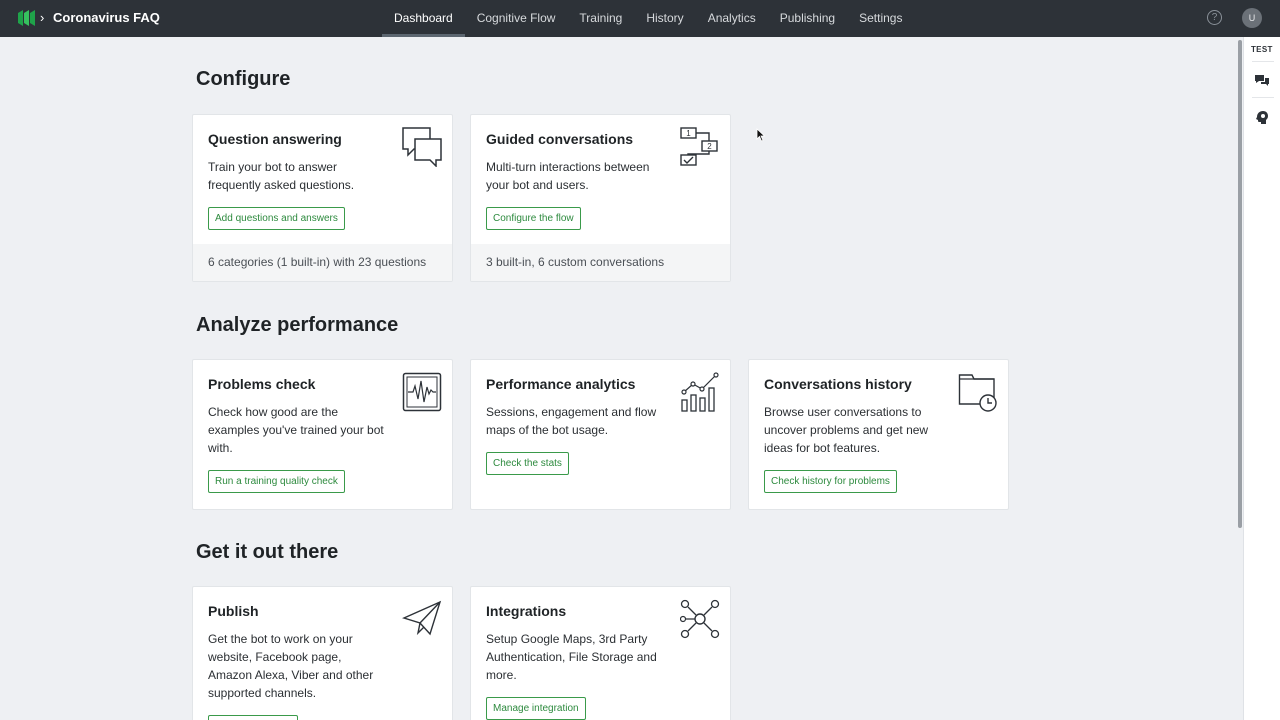 This screenshot has width=1280, height=720. I want to click on tab-publishing: Publishing, so click(807, 18).